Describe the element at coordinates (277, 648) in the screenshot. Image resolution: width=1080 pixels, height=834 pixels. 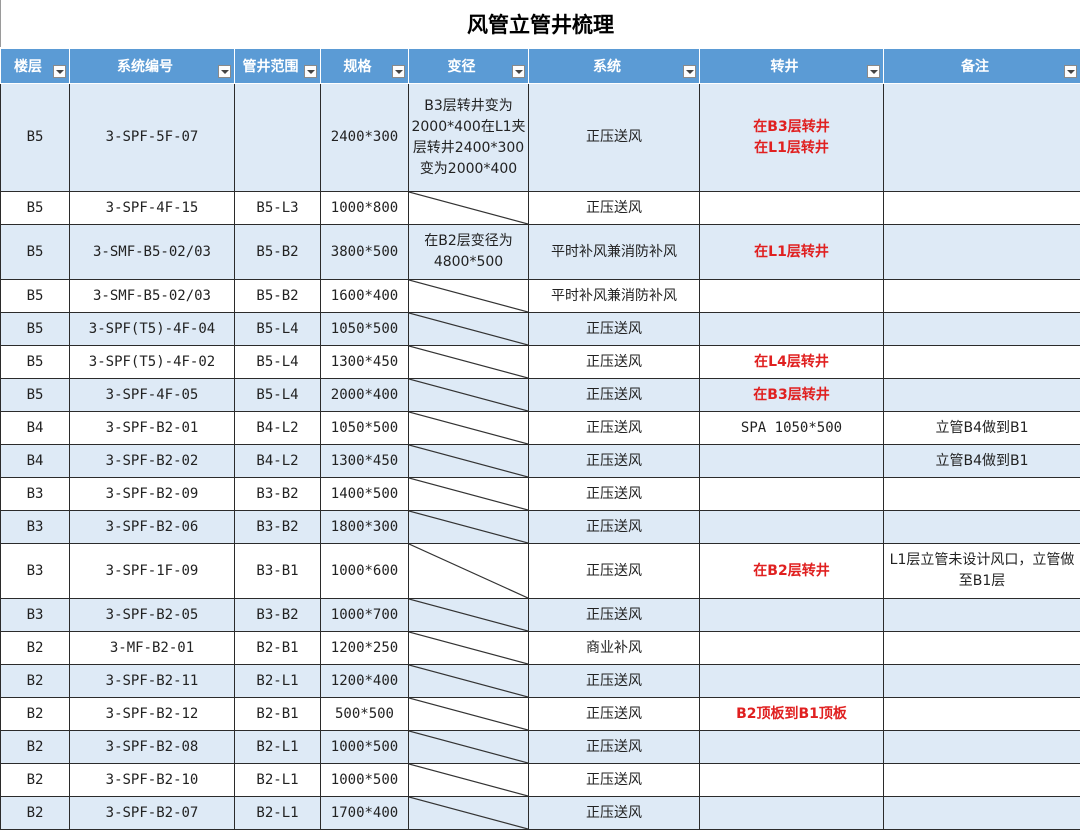
I see `cell-shaft-range: B2-B1` at that location.